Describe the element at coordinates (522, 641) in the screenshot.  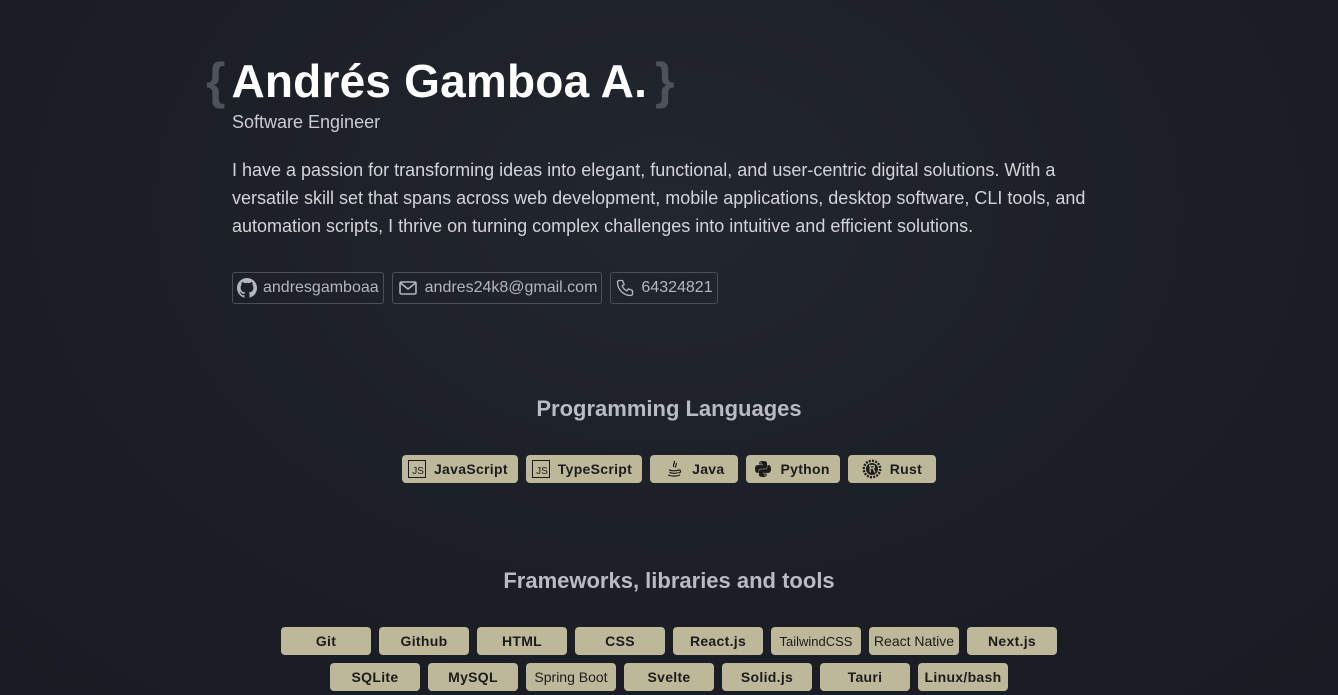
I see `tool-chip: HTML` at that location.